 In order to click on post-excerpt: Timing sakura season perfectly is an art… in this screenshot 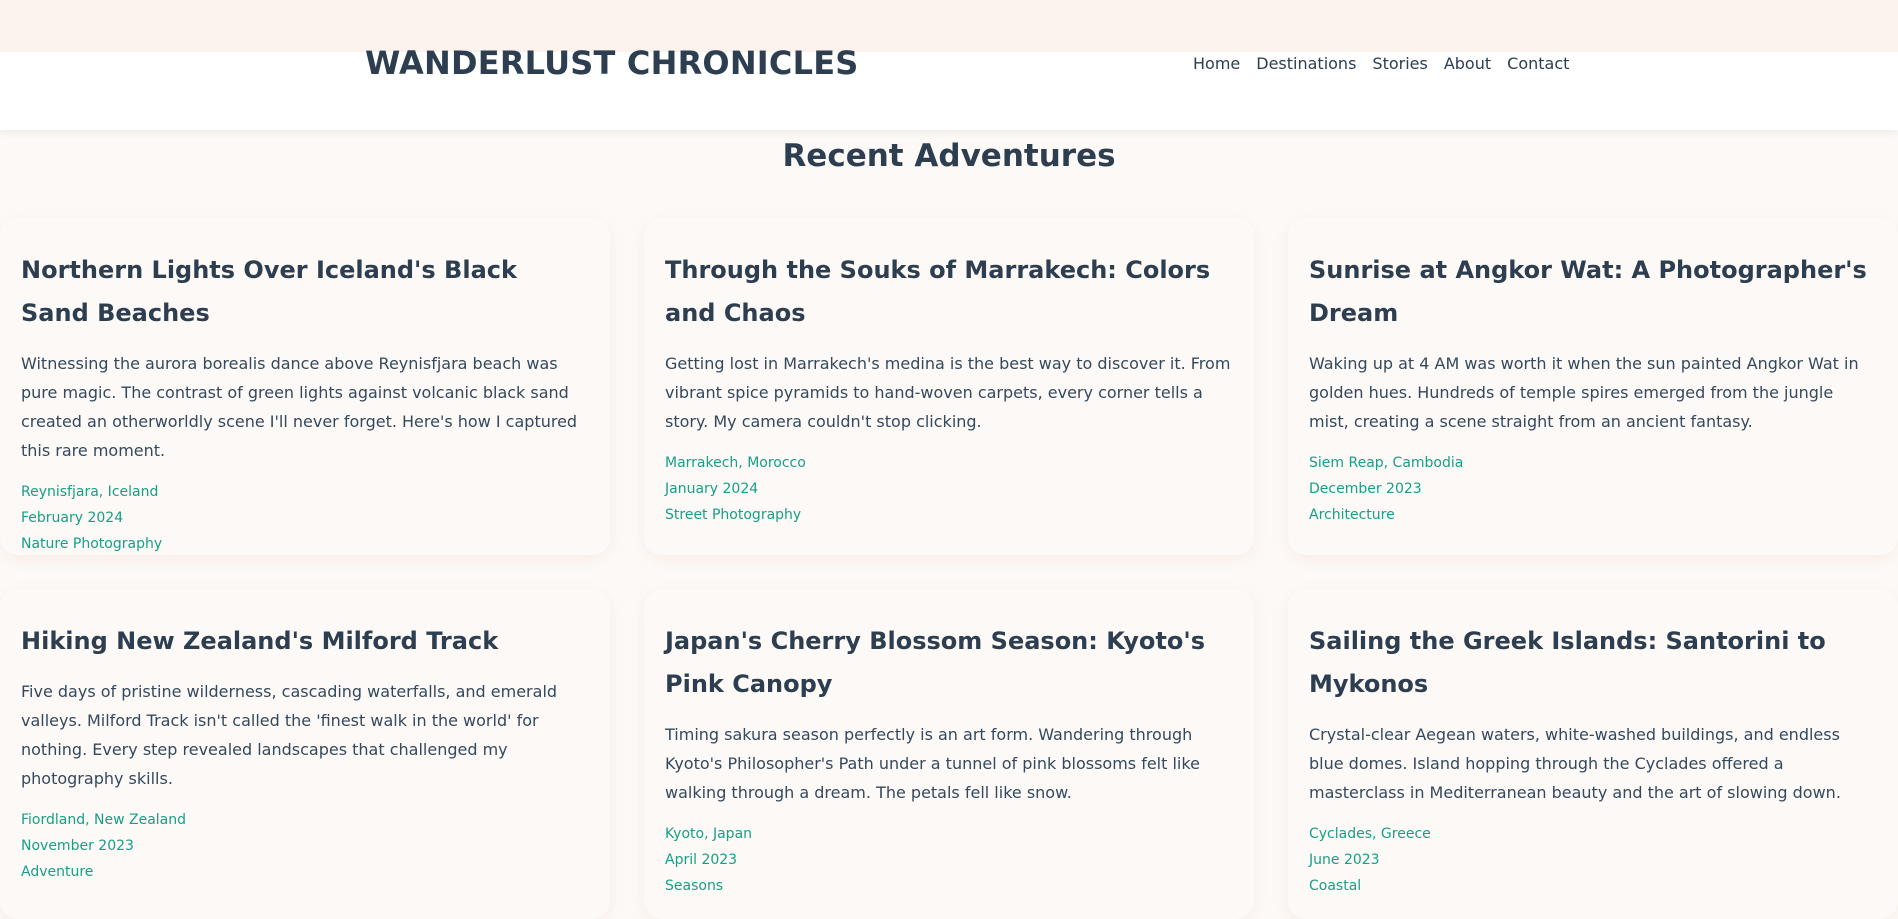, I will do `click(932, 763)`.